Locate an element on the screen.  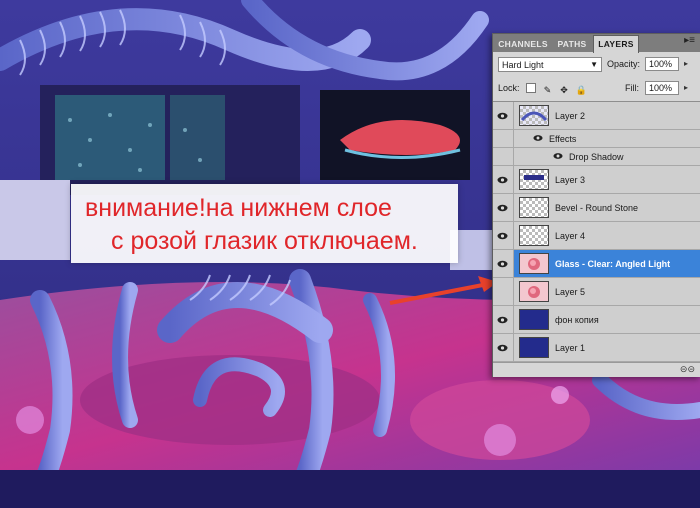
chevron-down-icon: ▼ is located at coordinates (594, 64).